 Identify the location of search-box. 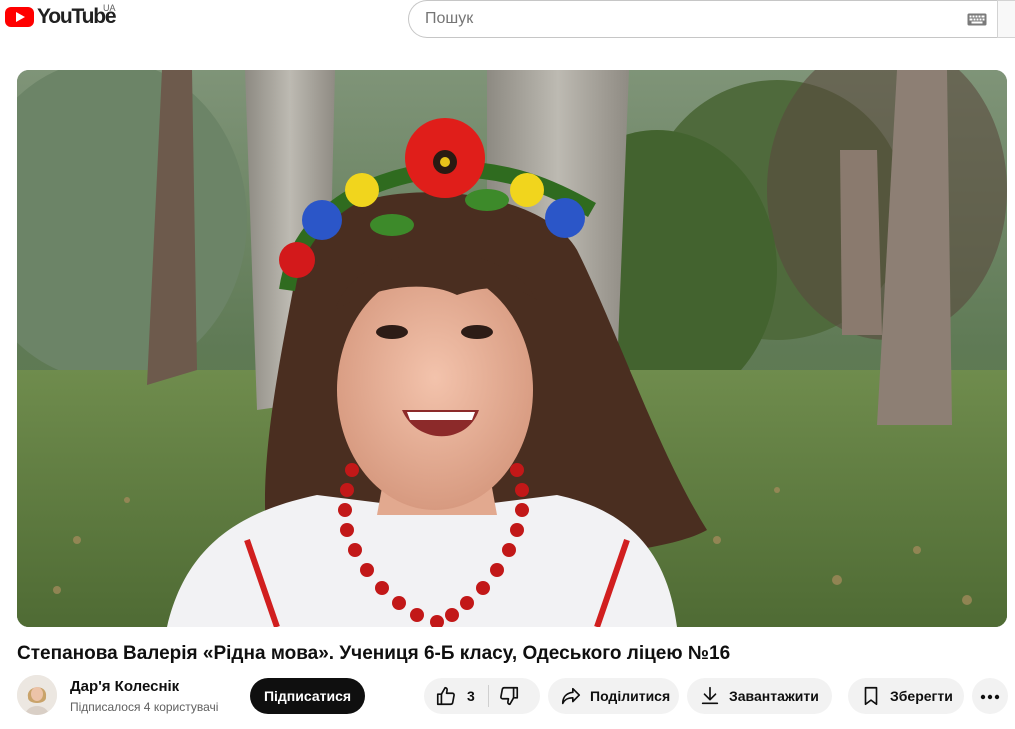
(703, 19).